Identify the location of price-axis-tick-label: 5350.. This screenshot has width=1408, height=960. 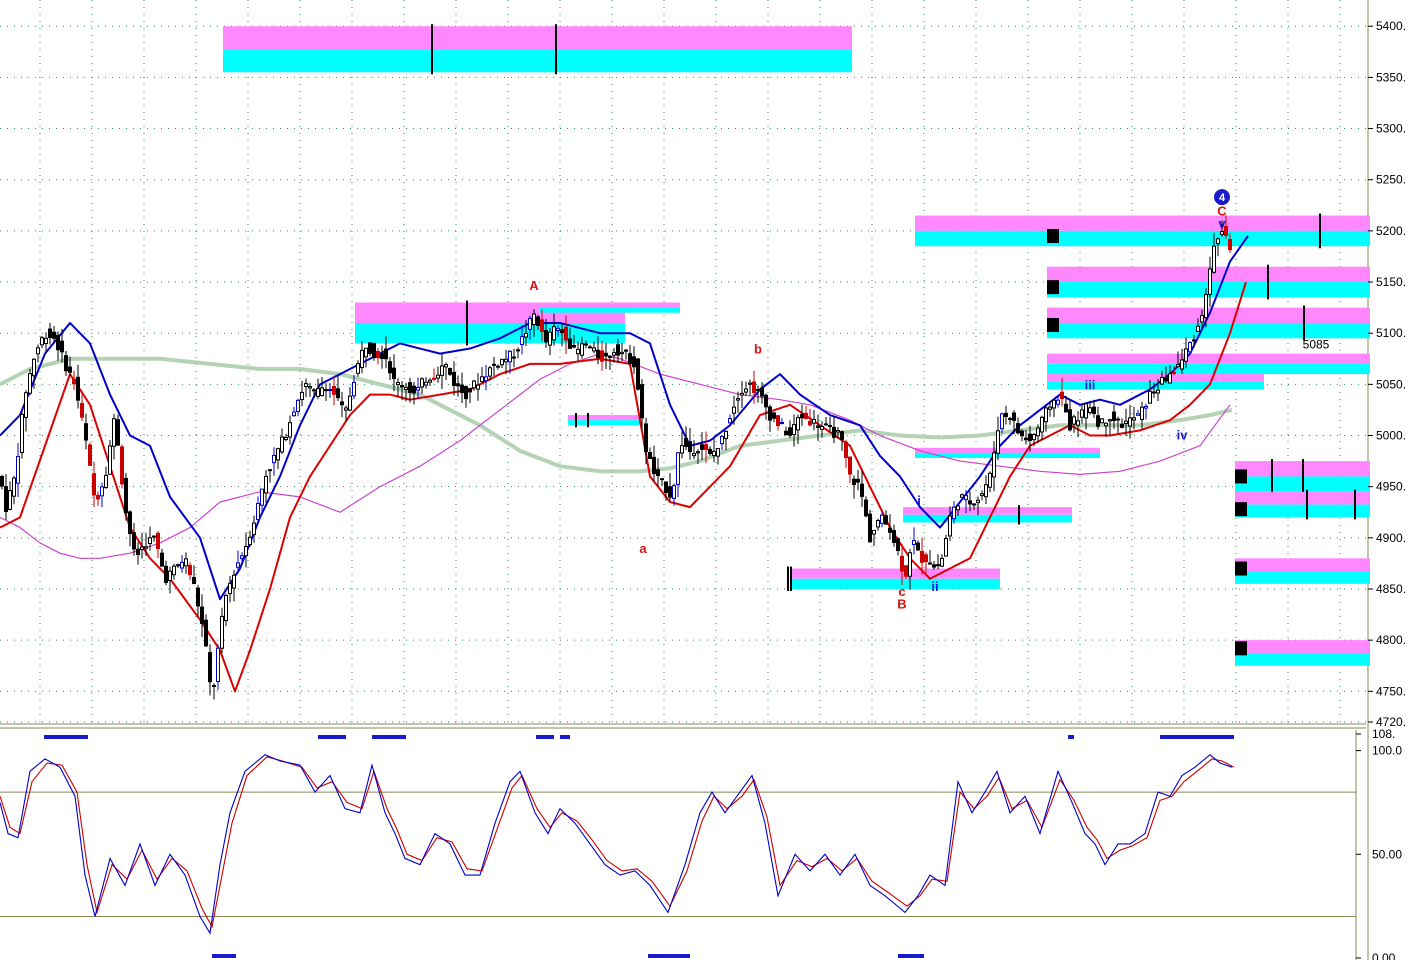
(1391, 77).